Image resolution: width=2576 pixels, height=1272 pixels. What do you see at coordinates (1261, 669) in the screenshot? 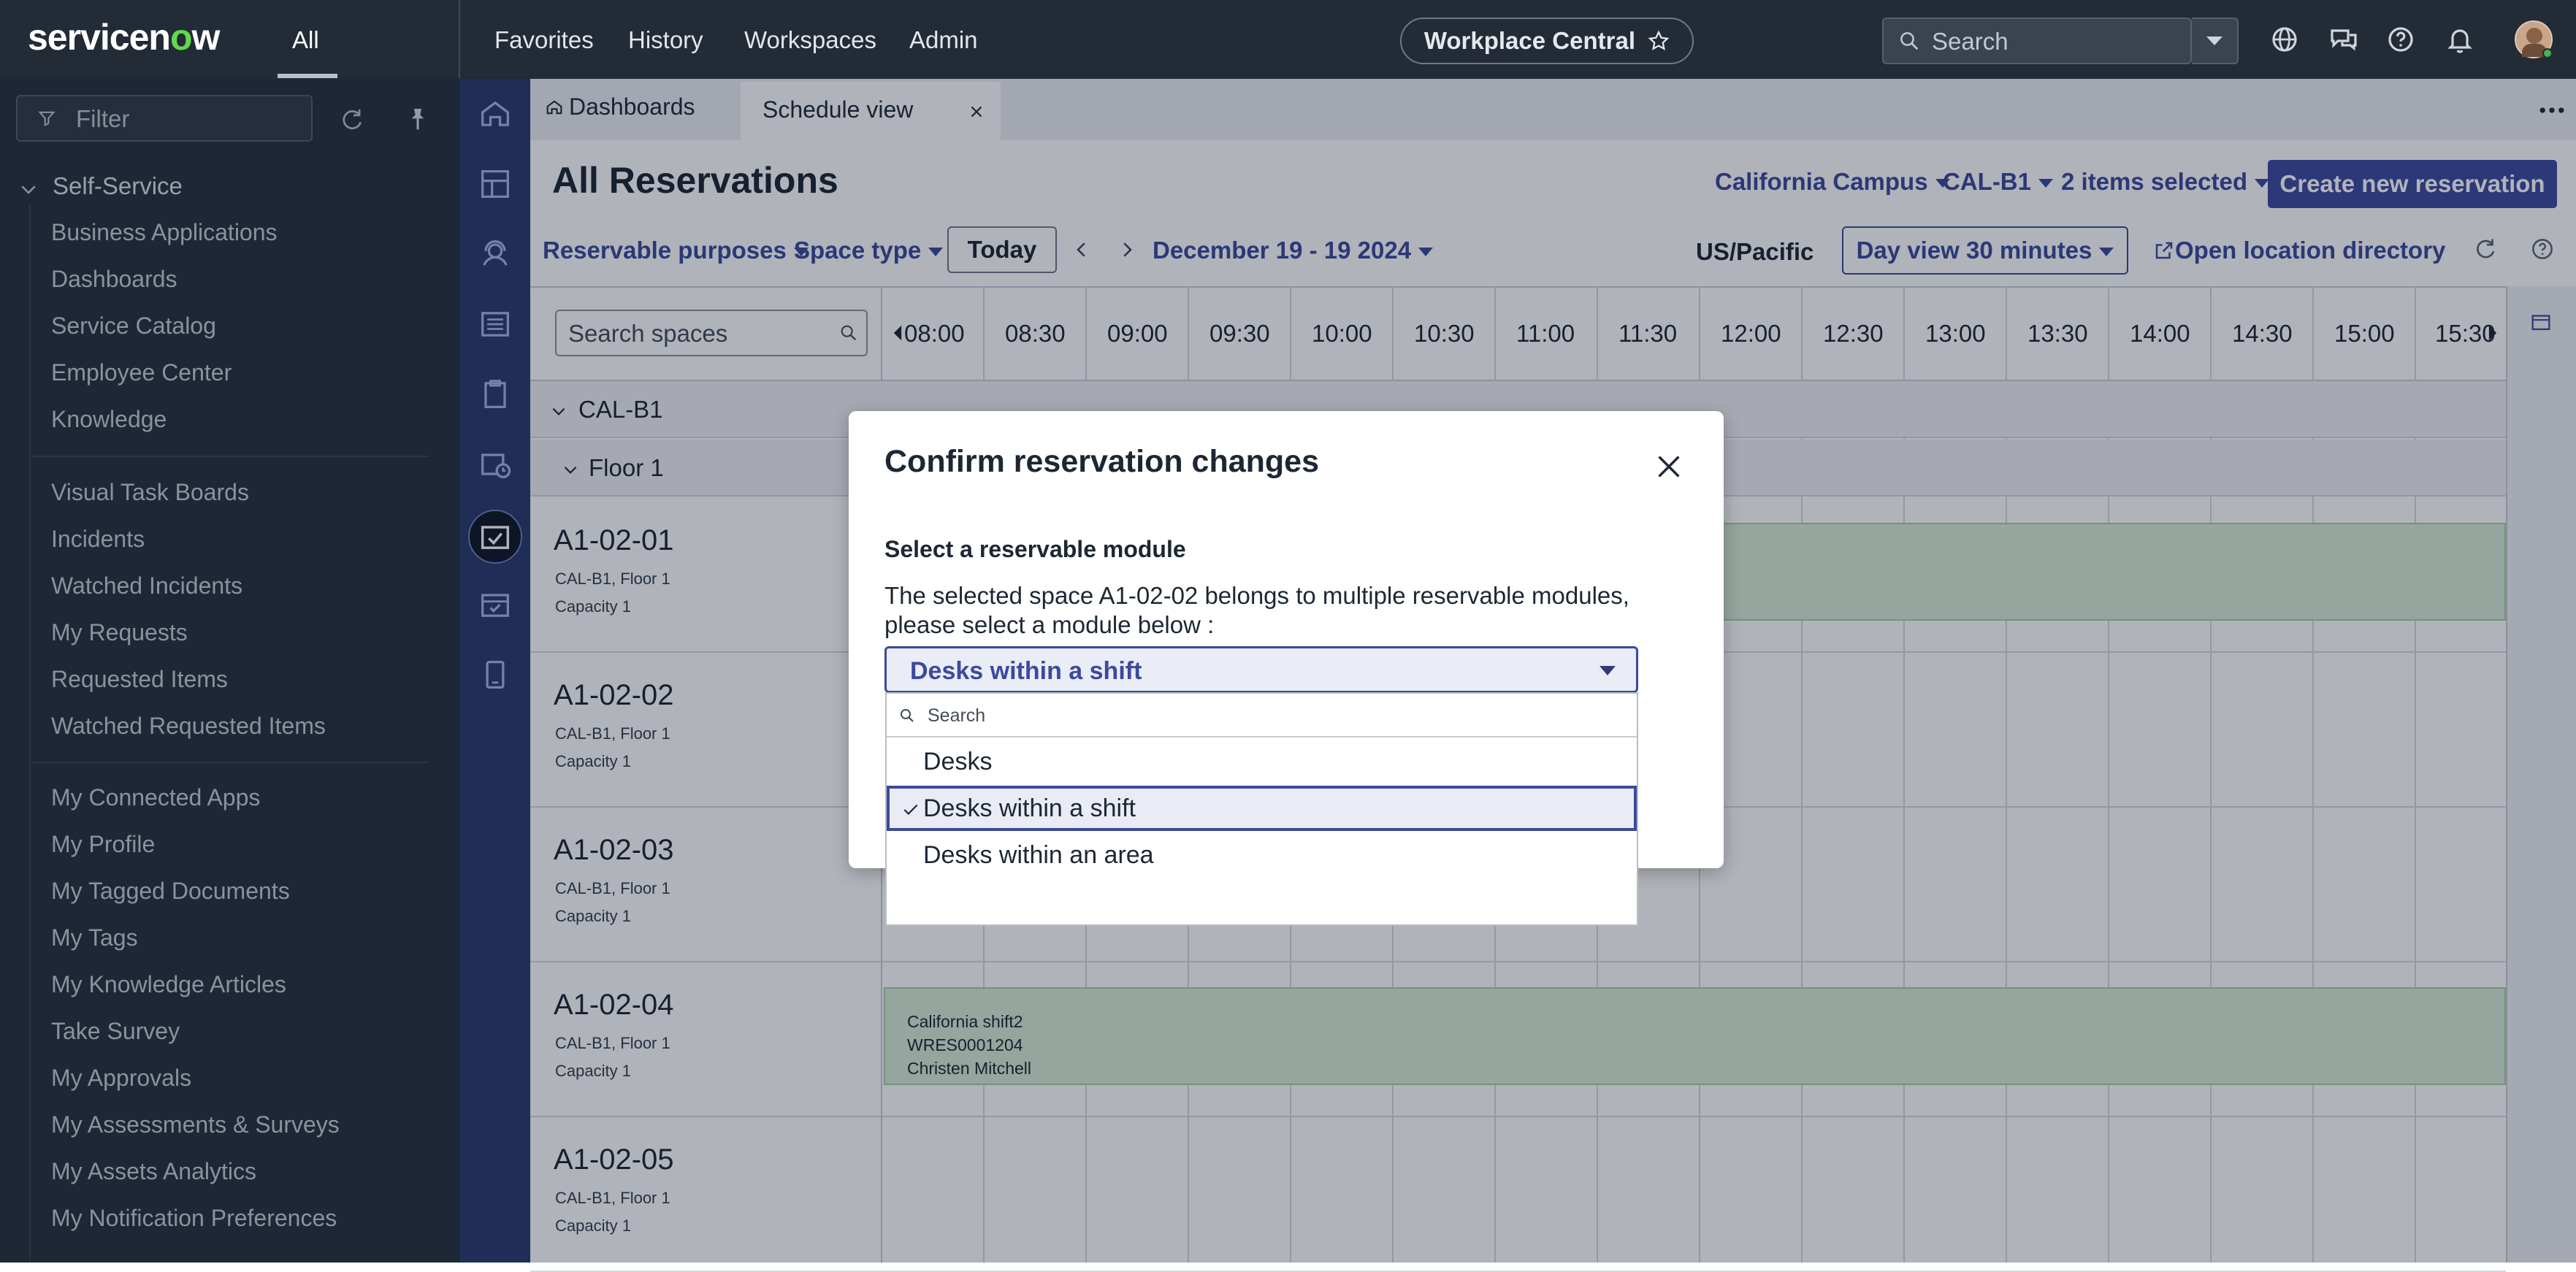
I see `reservable-module-select: Desks within a shift` at bounding box center [1261, 669].